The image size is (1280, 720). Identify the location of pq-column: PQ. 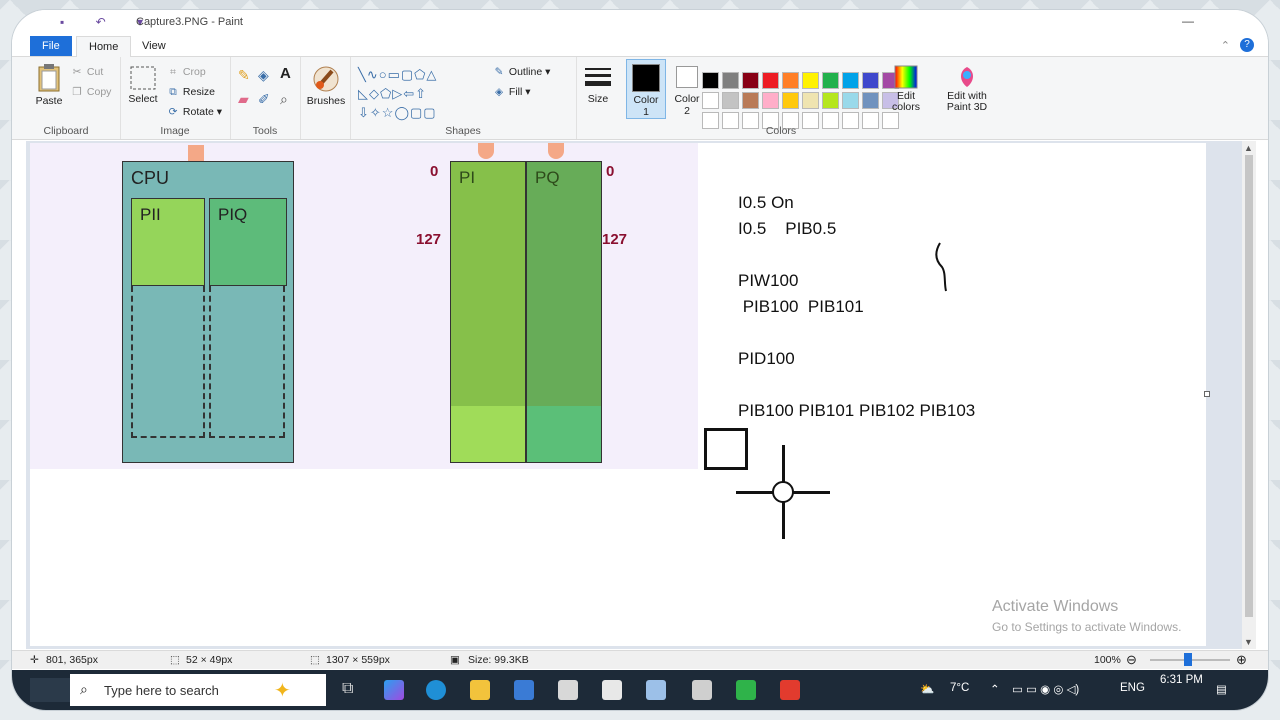
(564, 312).